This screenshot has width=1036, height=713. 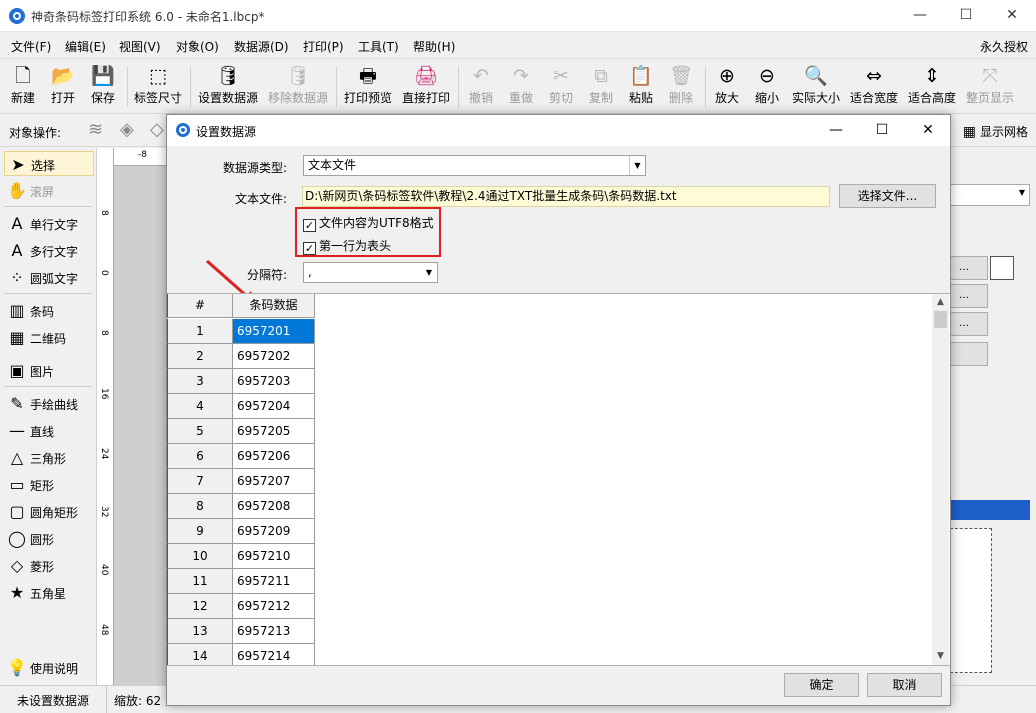 I want to click on paste-button: 📋 粘贴, so click(x=641, y=87).